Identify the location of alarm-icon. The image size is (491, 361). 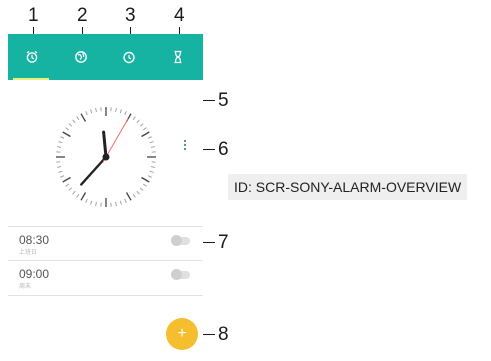
(32, 56).